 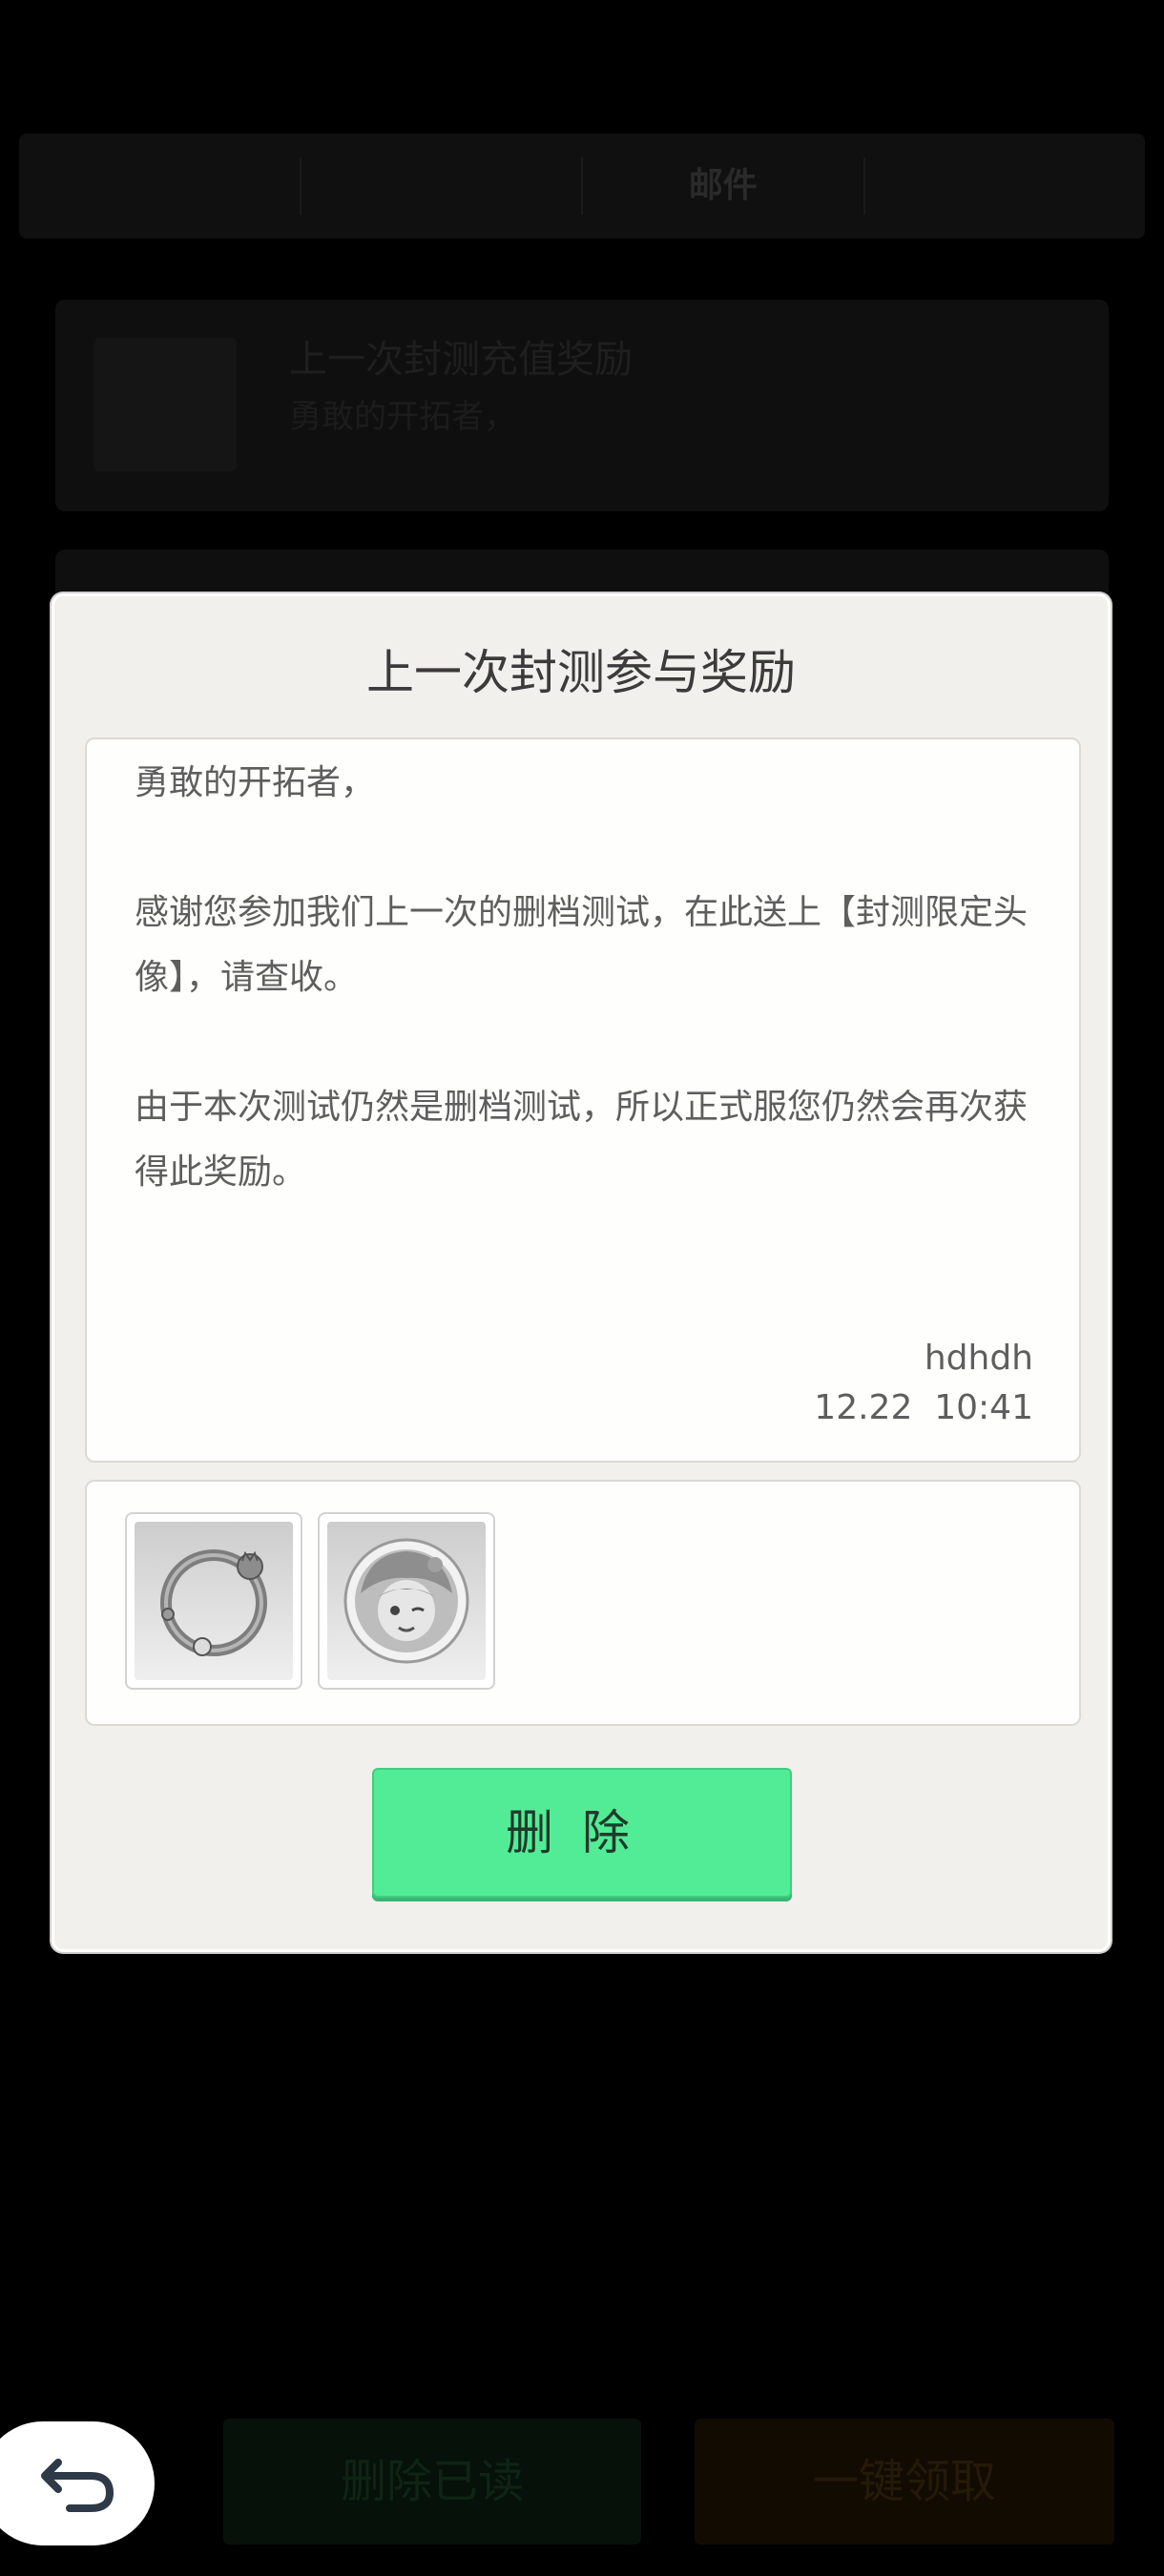 What do you see at coordinates (581, 672) in the screenshot?
I see `dialog-title: 上一次封测参与奖励` at bounding box center [581, 672].